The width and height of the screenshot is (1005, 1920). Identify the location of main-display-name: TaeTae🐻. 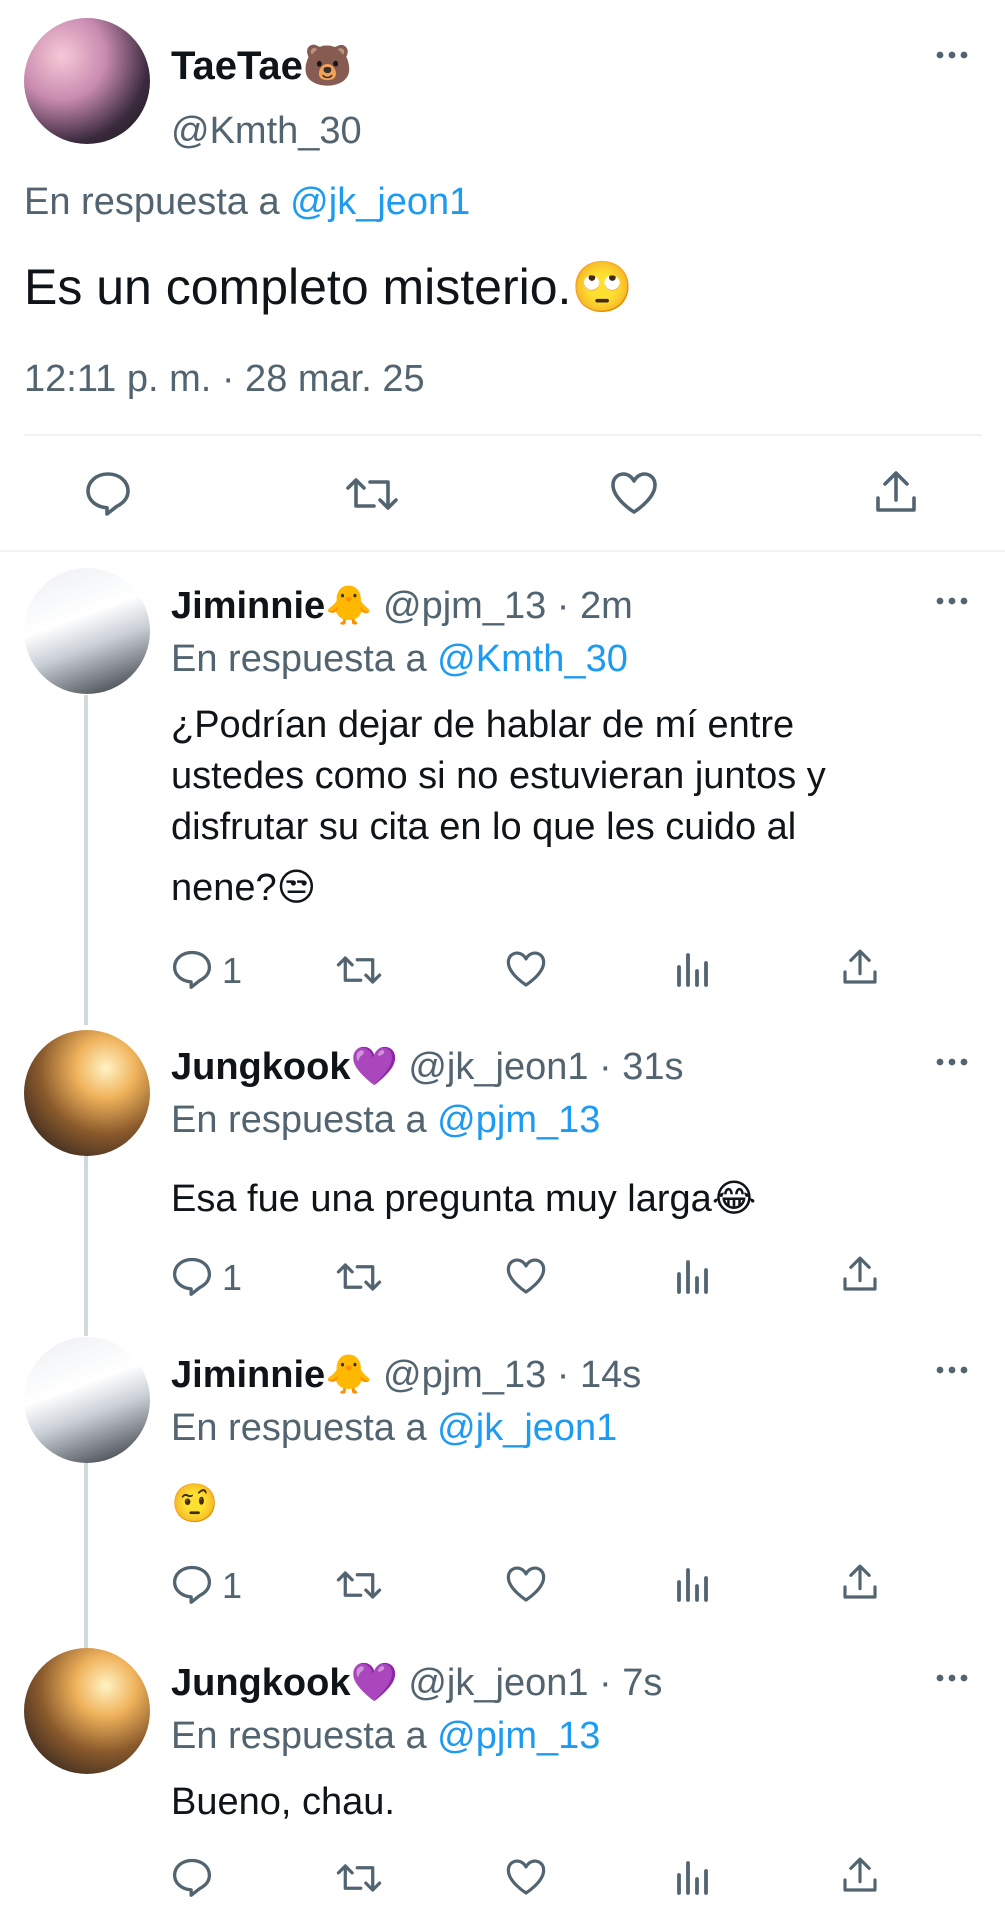
(262, 65).